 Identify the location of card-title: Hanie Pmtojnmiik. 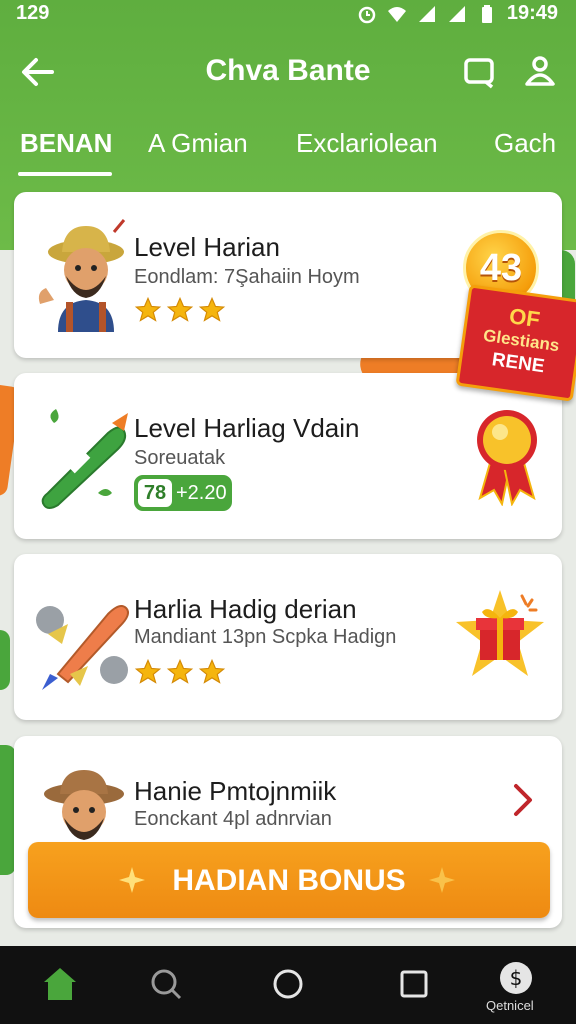
(235, 791).